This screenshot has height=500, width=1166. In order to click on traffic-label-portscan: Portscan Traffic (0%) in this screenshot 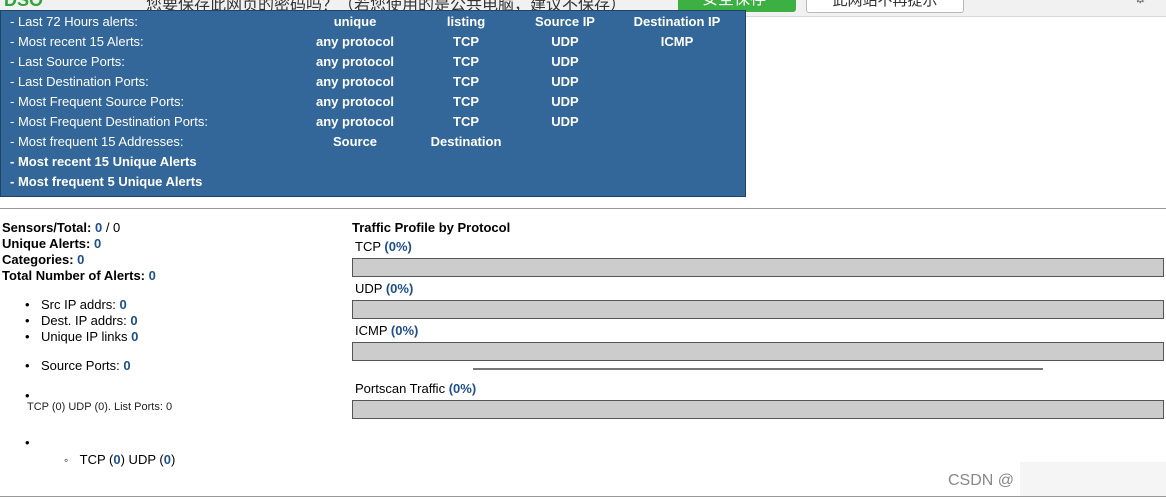, I will do `click(415, 388)`.